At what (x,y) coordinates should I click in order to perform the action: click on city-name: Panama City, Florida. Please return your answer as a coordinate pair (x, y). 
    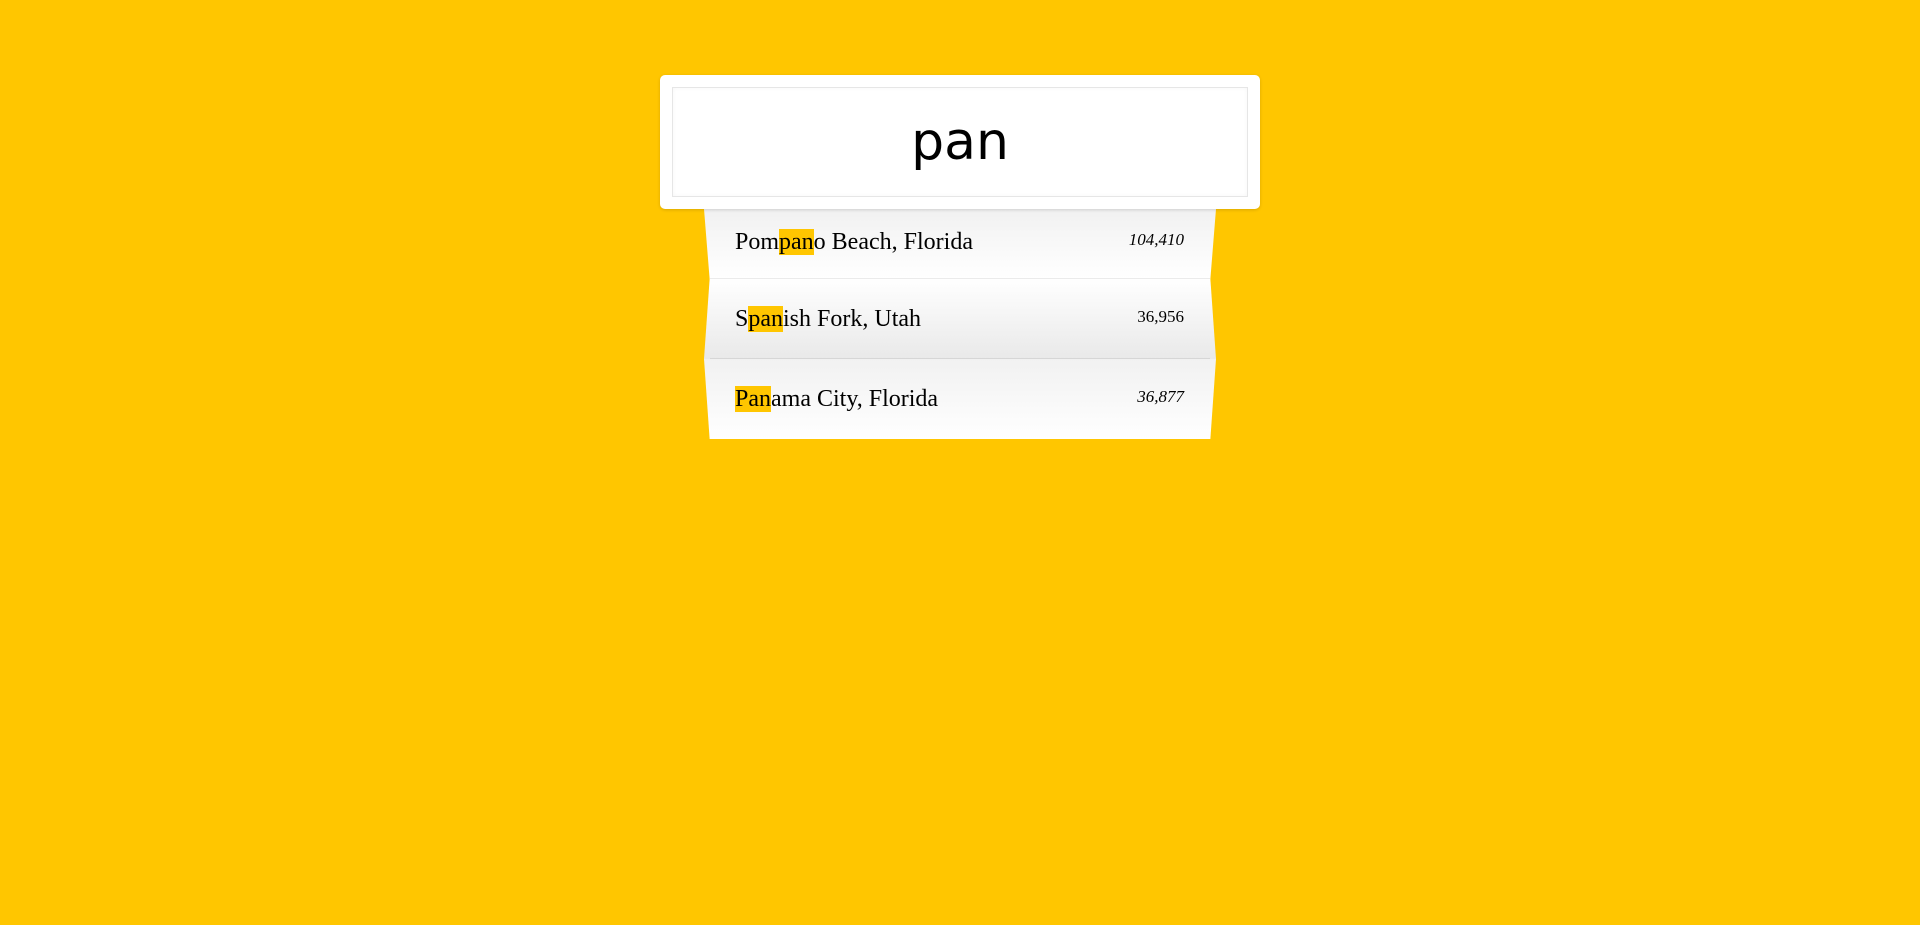
    Looking at the image, I should click on (837, 399).